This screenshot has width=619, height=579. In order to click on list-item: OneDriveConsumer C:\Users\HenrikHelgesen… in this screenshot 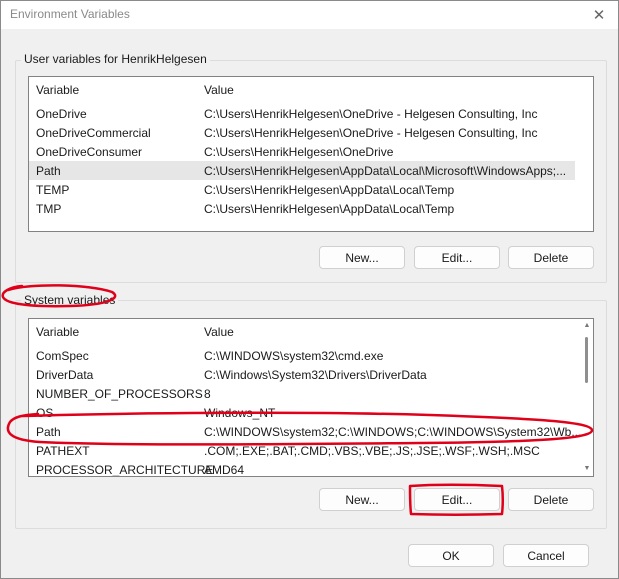, I will do `click(302, 151)`.